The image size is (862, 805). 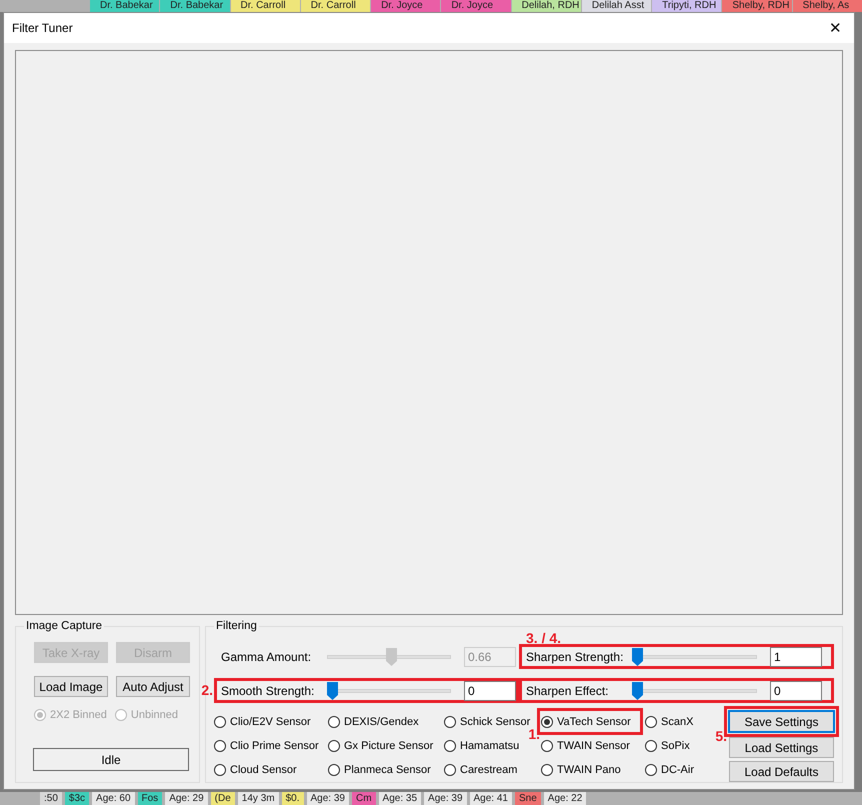 I want to click on radio-button: TWAIN Sensor, so click(x=585, y=746).